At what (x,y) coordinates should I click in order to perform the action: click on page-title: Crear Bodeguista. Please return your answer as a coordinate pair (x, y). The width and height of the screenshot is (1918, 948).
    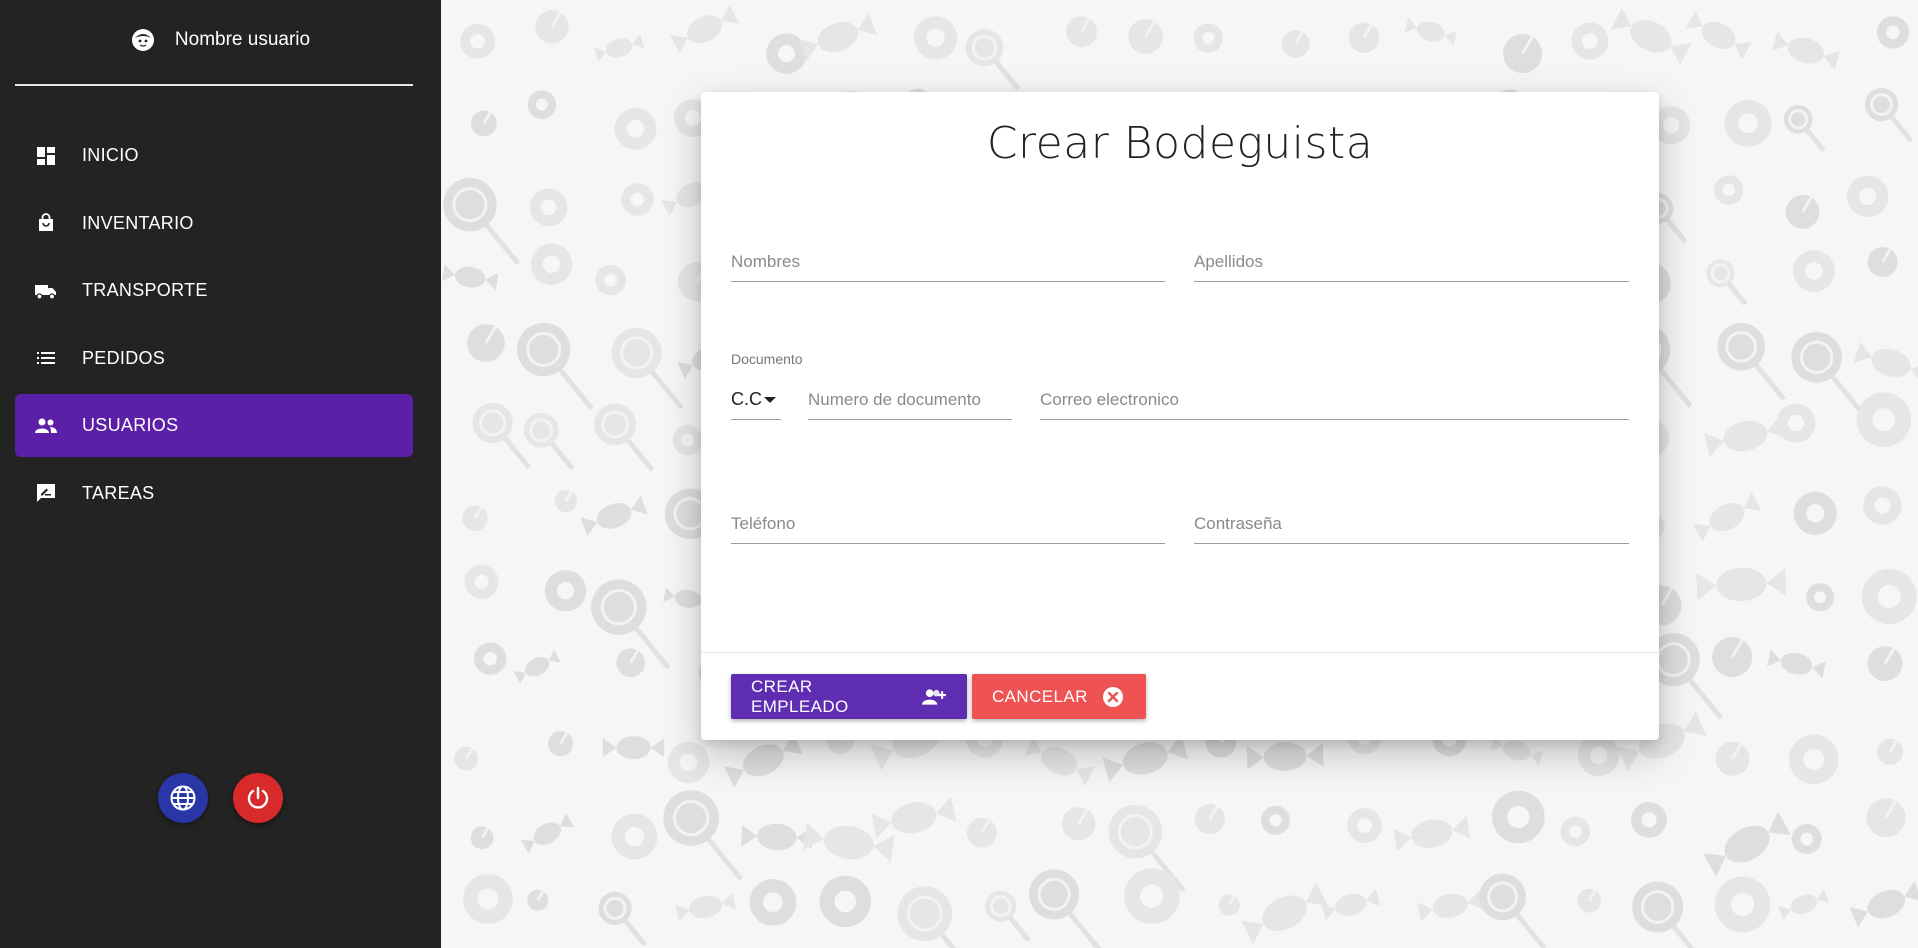
    Looking at the image, I should click on (1180, 143).